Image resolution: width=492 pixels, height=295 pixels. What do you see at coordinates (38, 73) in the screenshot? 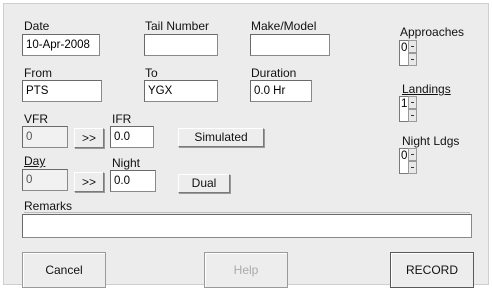
I see `from-label: From` at bounding box center [38, 73].